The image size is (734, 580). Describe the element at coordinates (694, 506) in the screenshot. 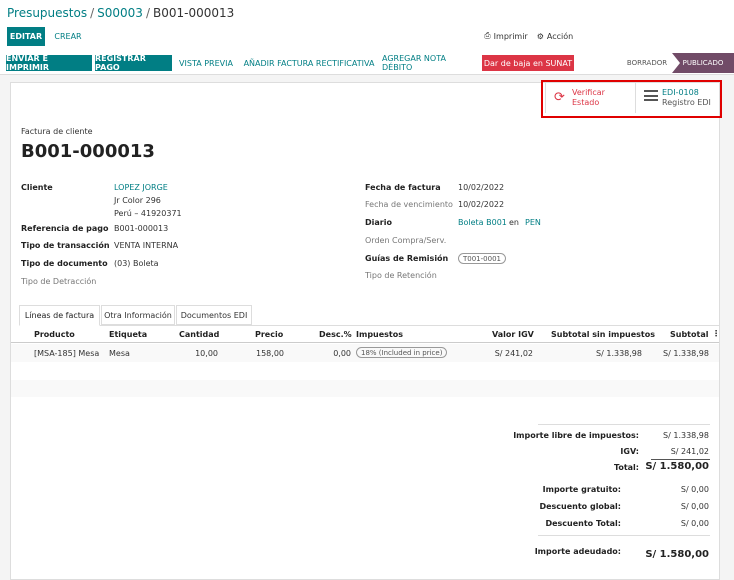

I see `global-discount-value: S/ 0,00` at that location.